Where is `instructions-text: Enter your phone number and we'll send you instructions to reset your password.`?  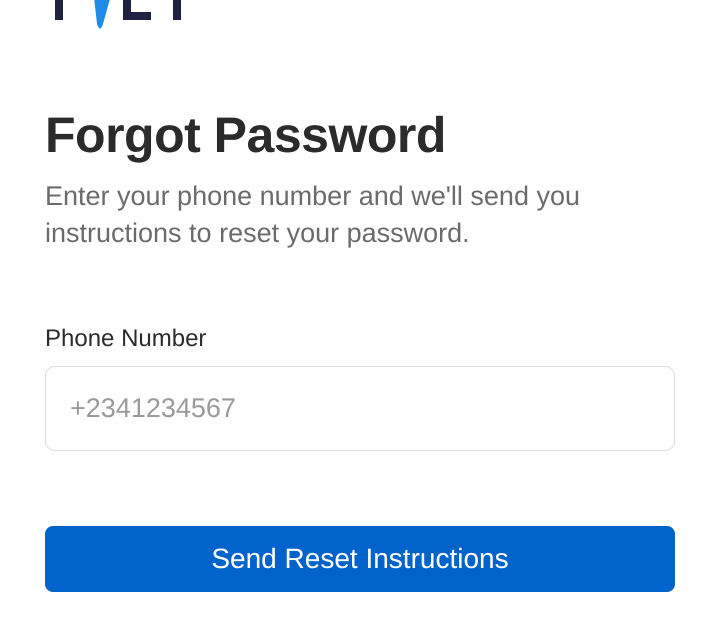
instructions-text: Enter your phone number and we'll send you instructions to reset your password. is located at coordinates (313, 215).